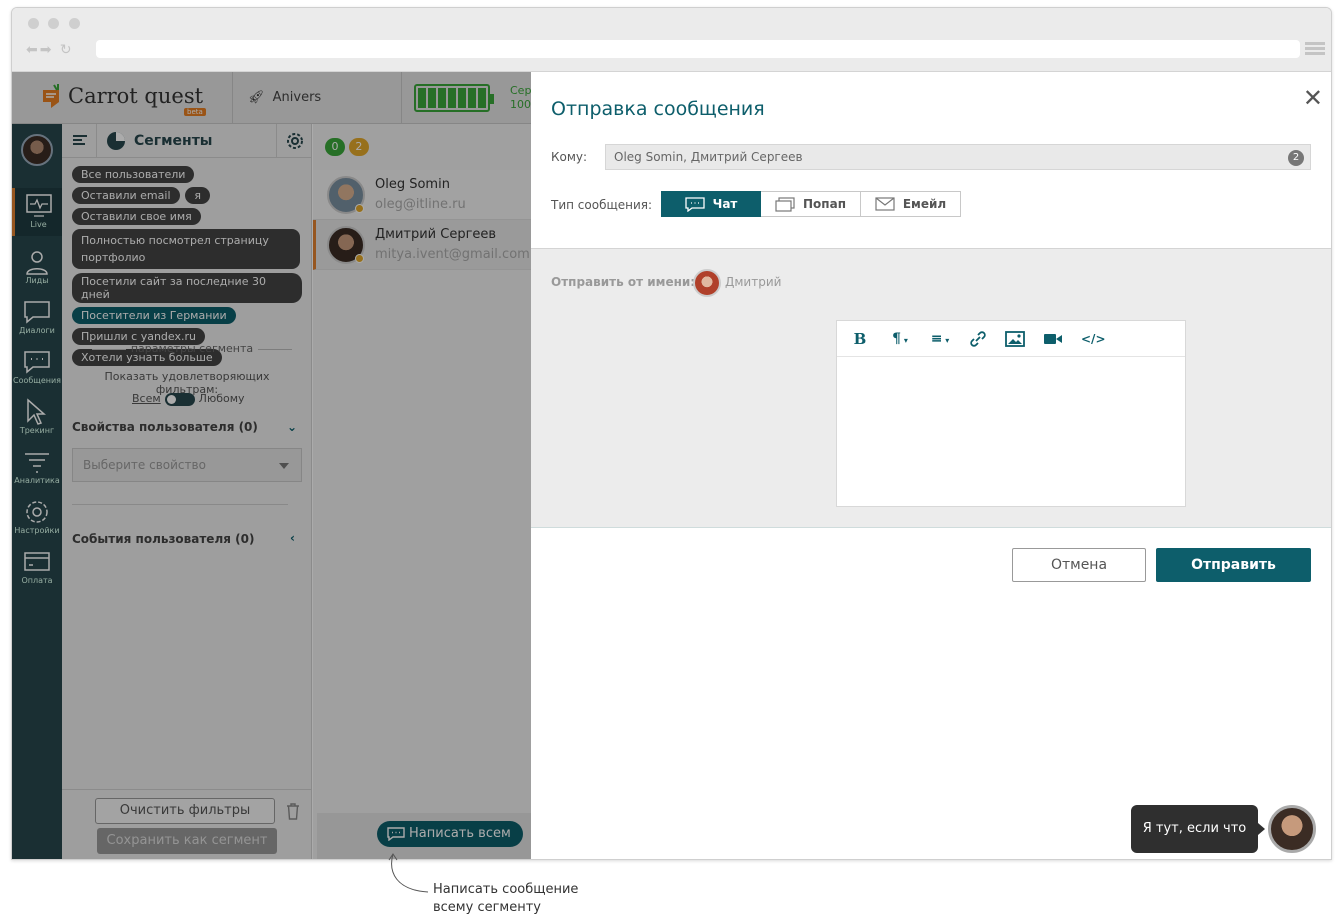 This screenshot has width=1344, height=917. Describe the element at coordinates (1313, 98) in the screenshot. I see `close-icon: ✕` at that location.